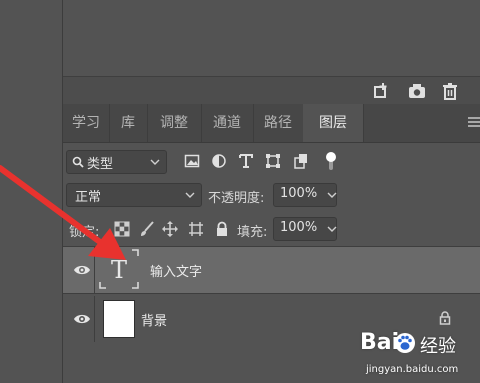 Image resolution: width=480 pixels, height=383 pixels. Describe the element at coordinates (299, 193) in the screenshot. I see `opacity-value: 100%` at that location.